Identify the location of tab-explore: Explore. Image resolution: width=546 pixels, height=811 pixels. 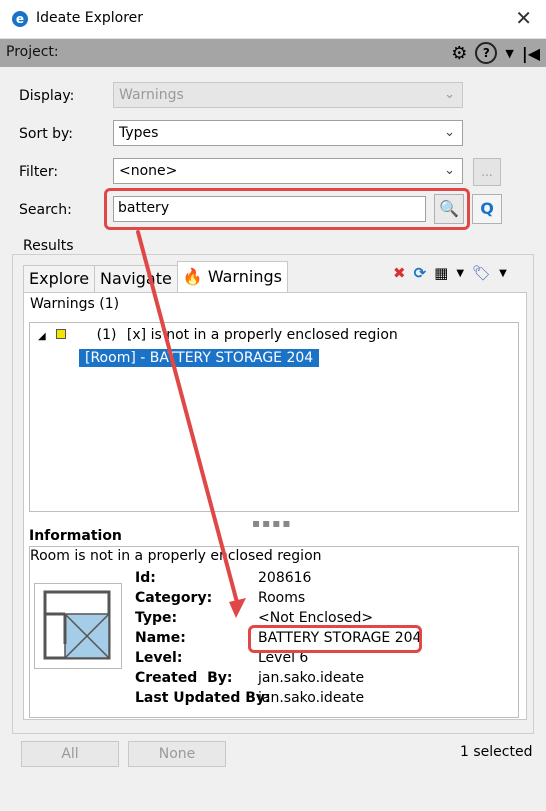
(59, 278).